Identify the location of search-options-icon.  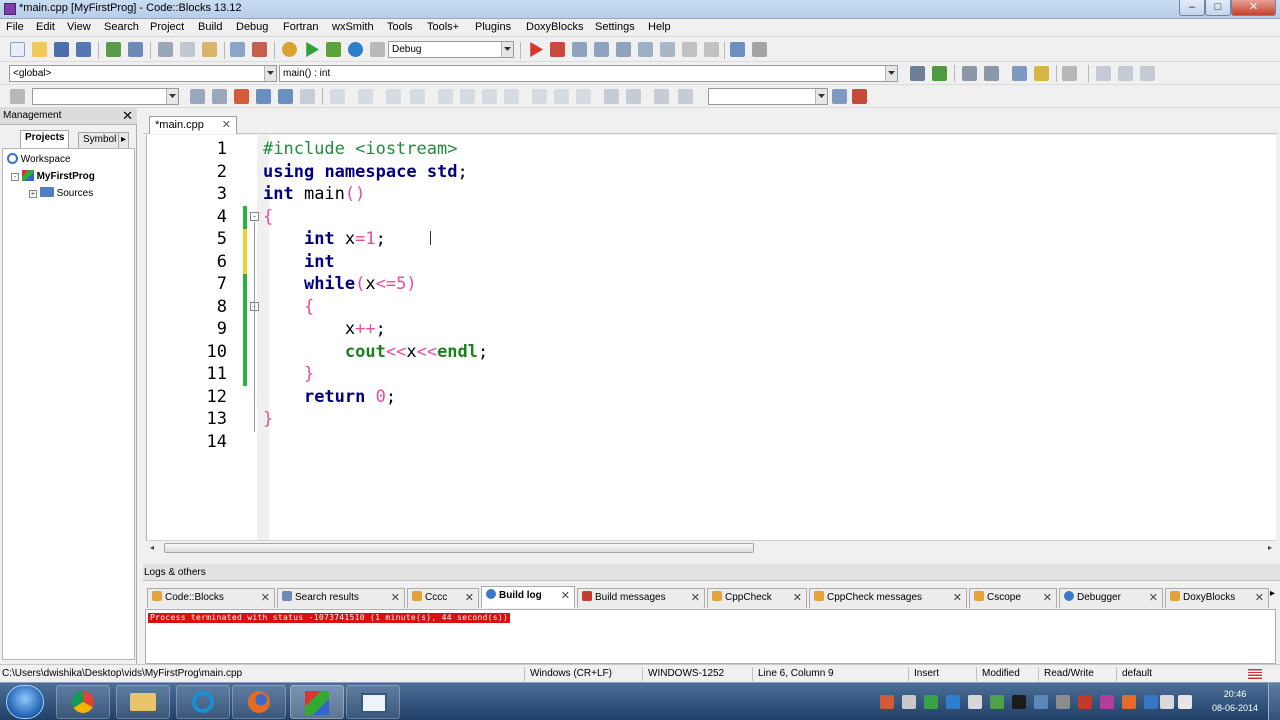
(859, 96).